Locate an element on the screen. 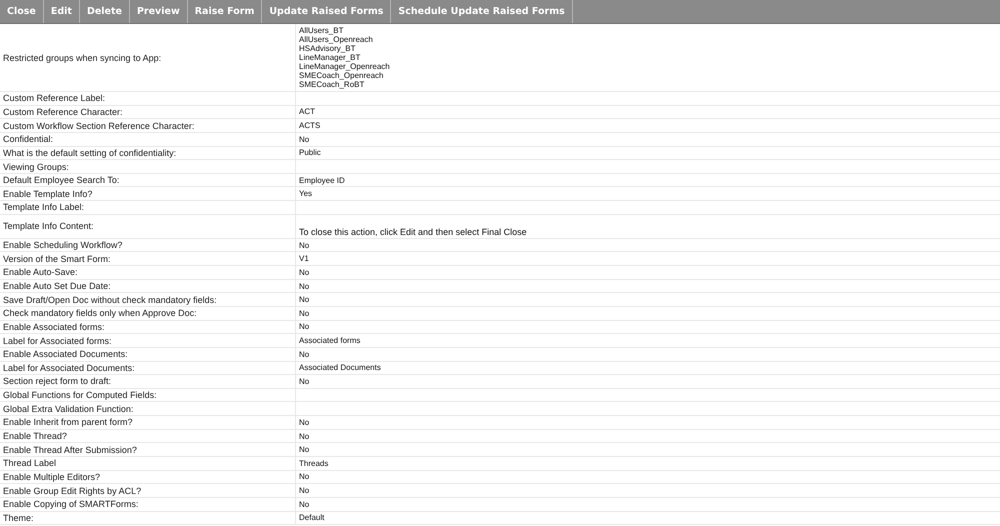  label-cell: Enable Associated Documents: is located at coordinates (148, 354).